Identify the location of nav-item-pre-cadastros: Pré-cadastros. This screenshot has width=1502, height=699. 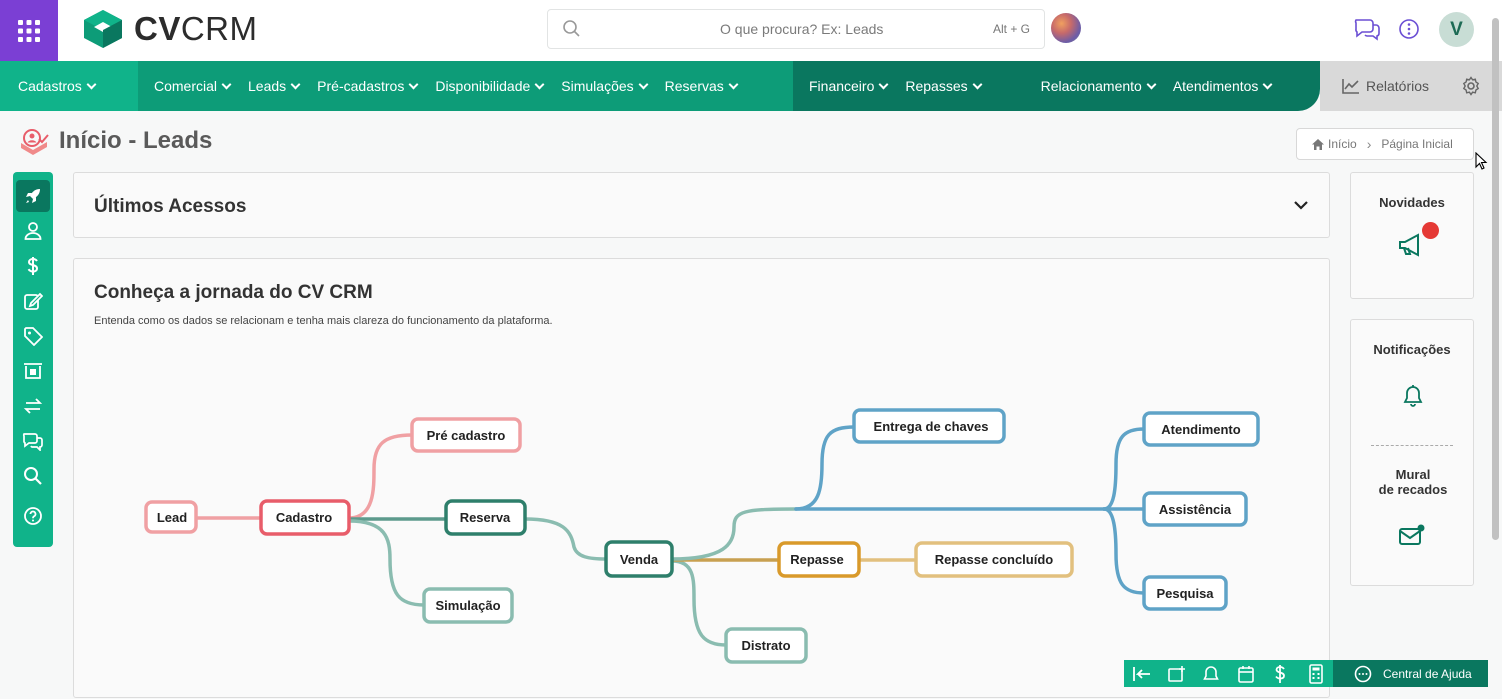
(368, 86).